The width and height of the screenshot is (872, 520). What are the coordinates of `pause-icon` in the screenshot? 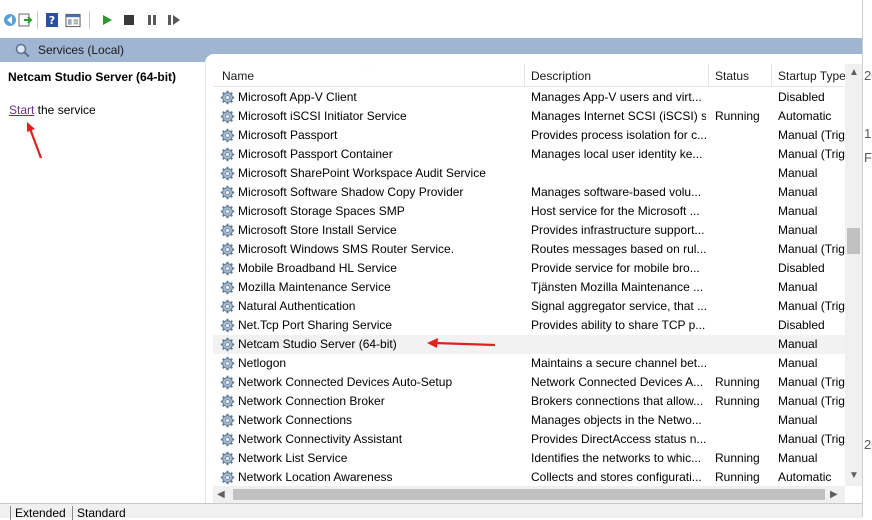 It's located at (152, 20).